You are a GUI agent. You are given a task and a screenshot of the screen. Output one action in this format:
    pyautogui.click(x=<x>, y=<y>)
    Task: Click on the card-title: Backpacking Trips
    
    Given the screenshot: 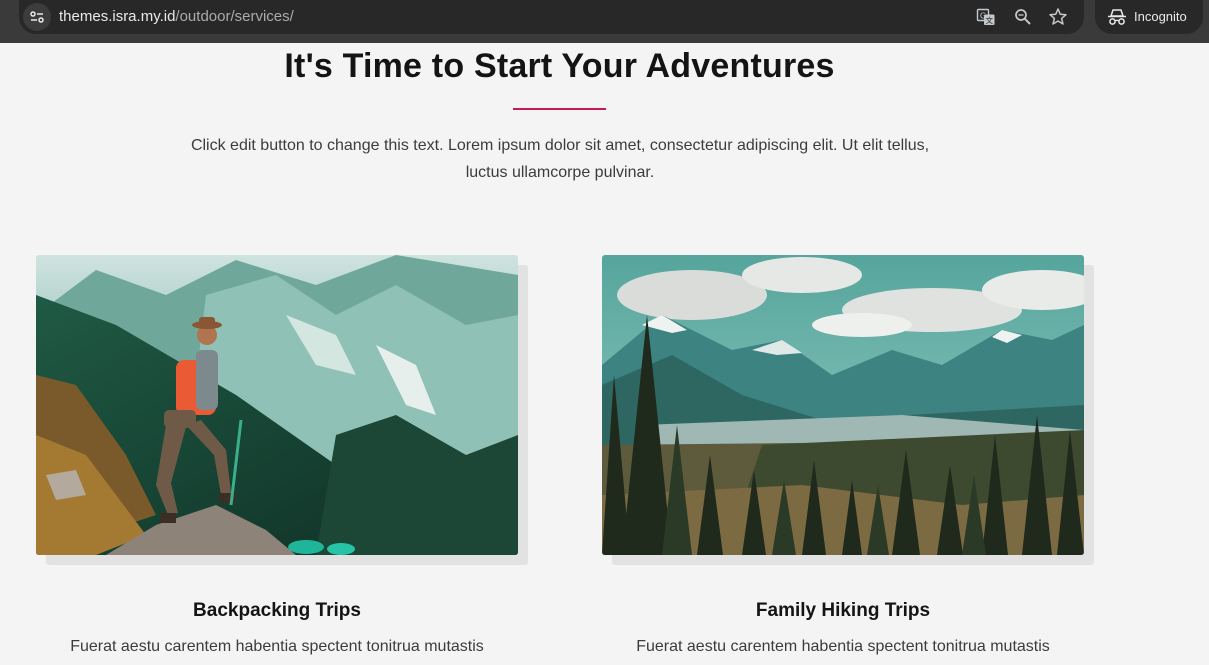 What is the action you would take?
    pyautogui.click(x=277, y=610)
    